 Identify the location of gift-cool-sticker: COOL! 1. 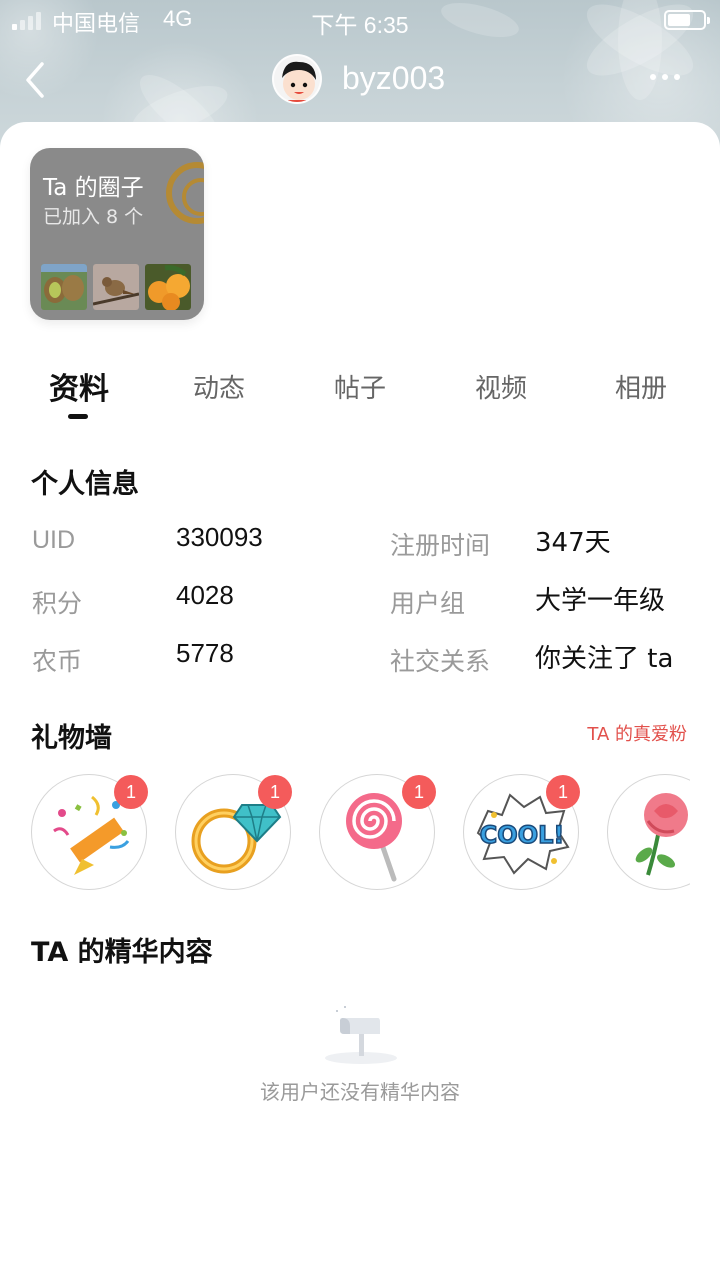
(521, 832).